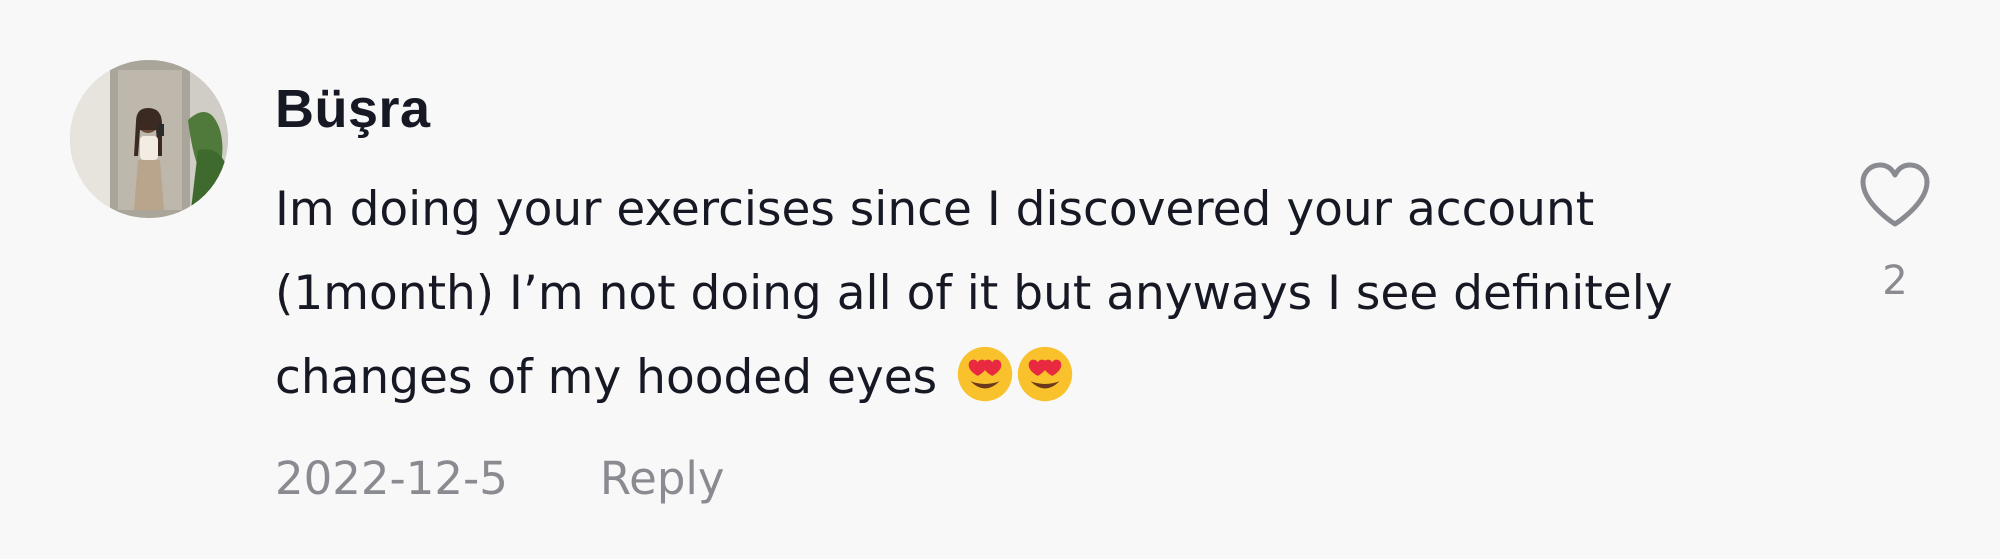  I want to click on comment-meta: 2022-12-5 Reply, so click(500, 478).